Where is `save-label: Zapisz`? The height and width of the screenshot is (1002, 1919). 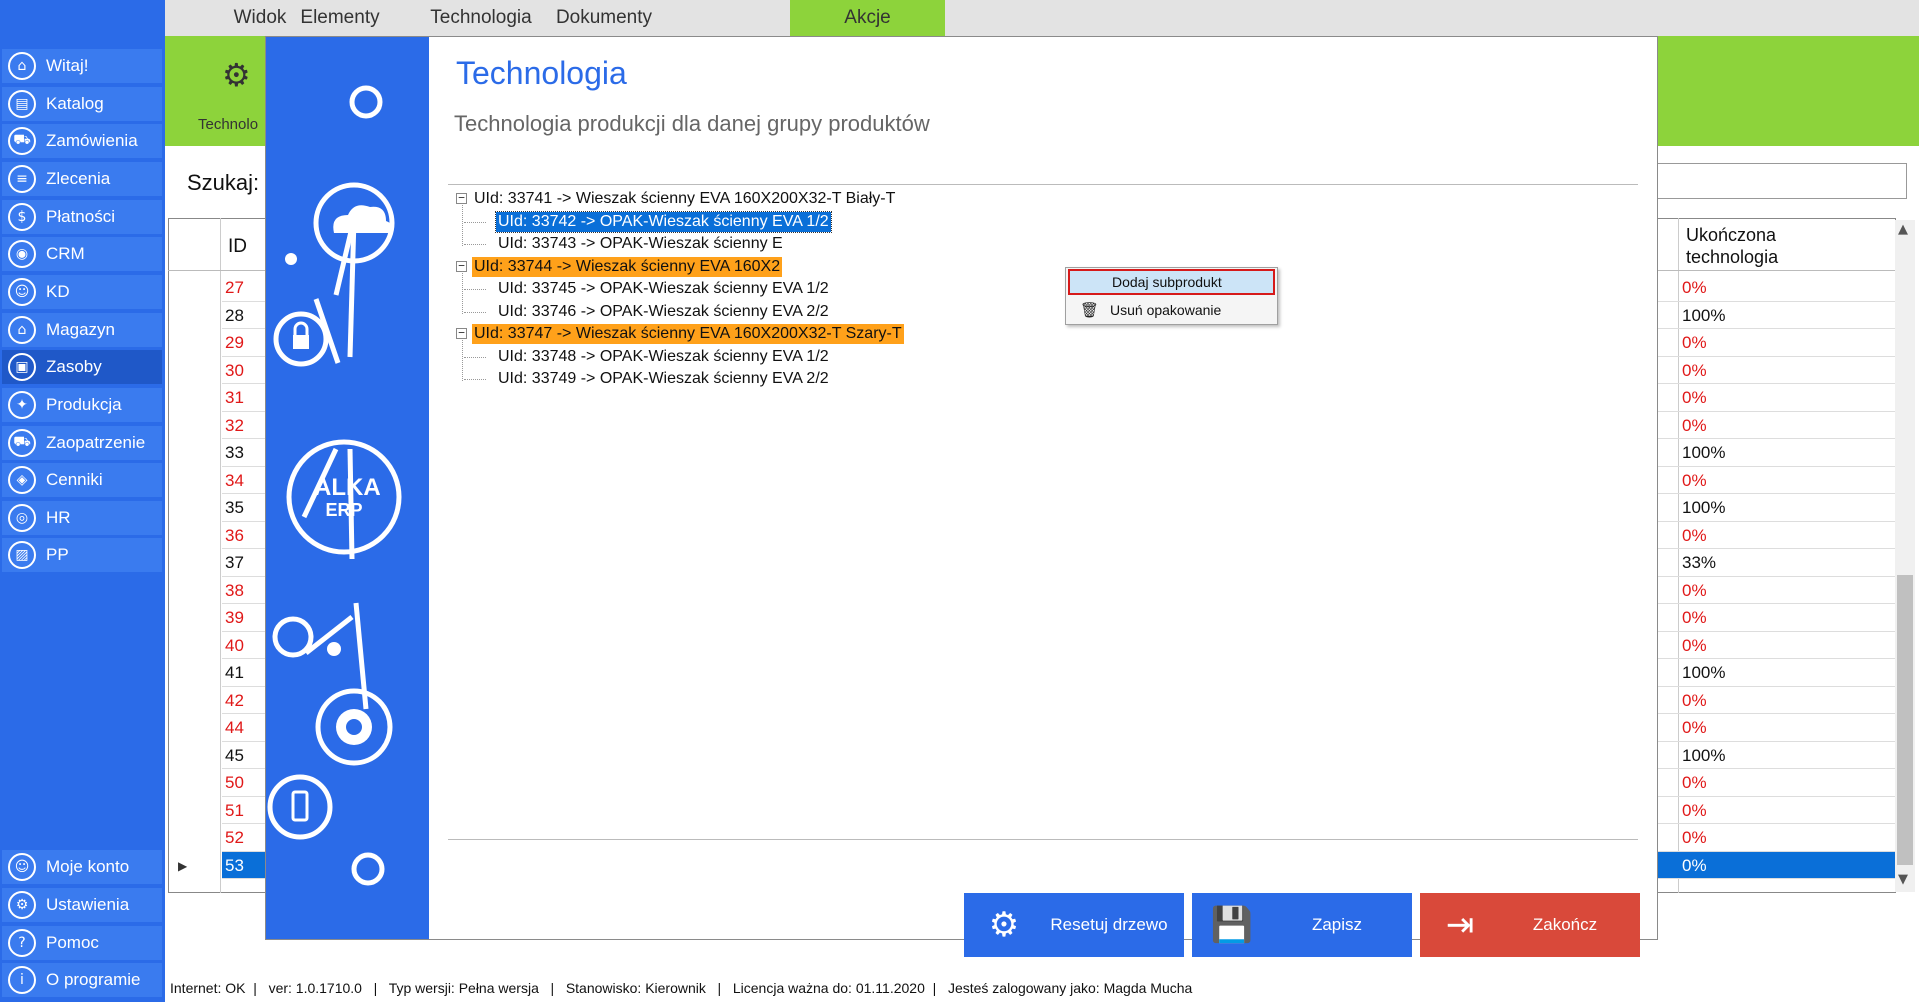
save-label: Zapisz is located at coordinates (1337, 924).